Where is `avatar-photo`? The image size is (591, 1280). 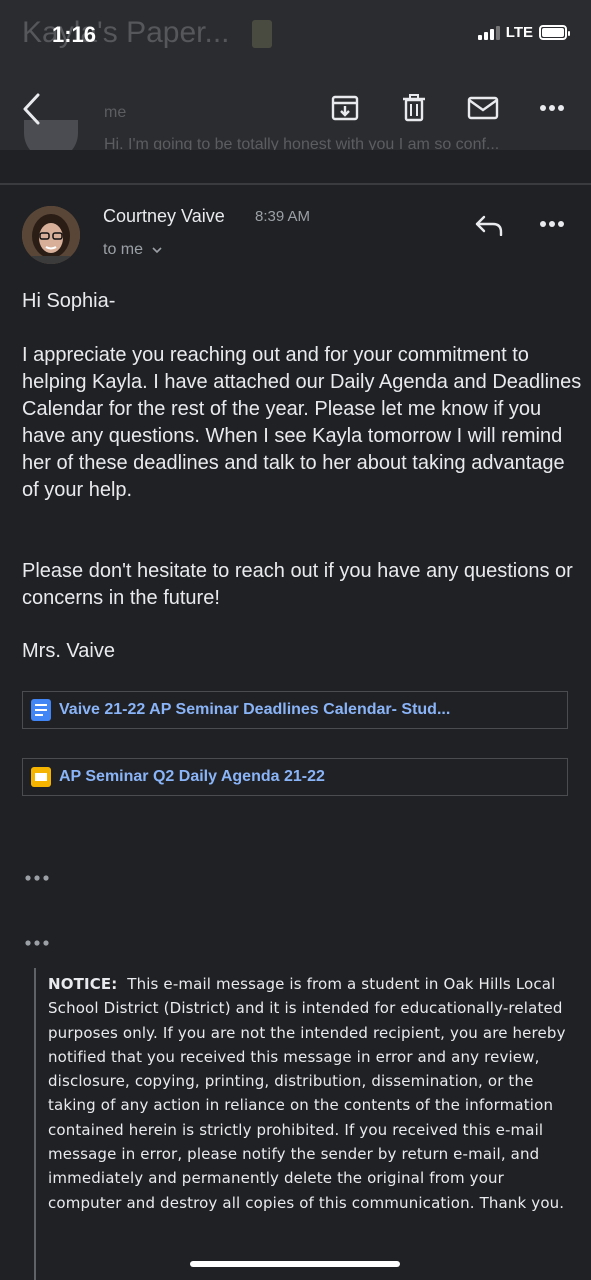
avatar-photo is located at coordinates (51, 235).